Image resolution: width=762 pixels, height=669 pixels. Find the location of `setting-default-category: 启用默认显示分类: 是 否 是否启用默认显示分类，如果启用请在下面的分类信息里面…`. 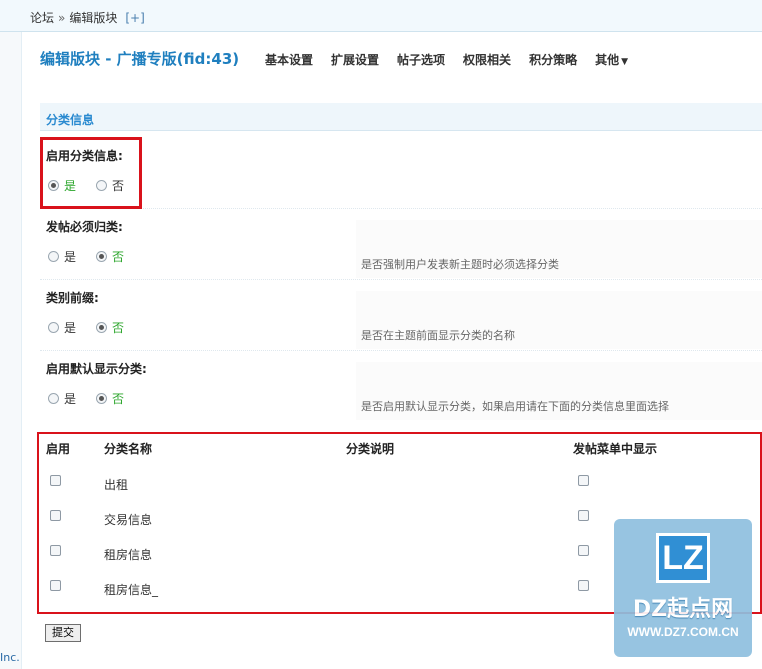

setting-default-category: 启用默认显示分类: 是 否 是否启用默认显示分类，如果启用请在下面的分类信息里面… is located at coordinates (401, 387).